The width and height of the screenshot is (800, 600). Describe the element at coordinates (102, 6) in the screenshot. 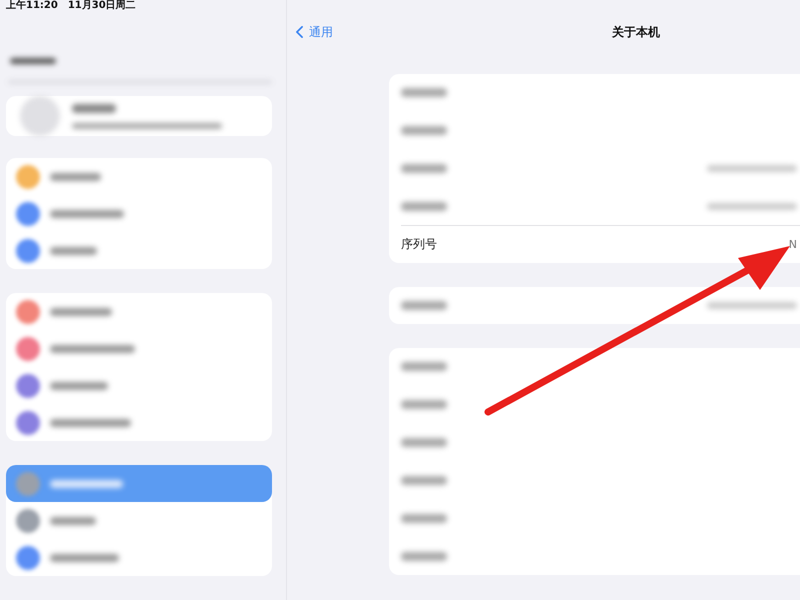

I see `status-date: 11月30日周二` at that location.